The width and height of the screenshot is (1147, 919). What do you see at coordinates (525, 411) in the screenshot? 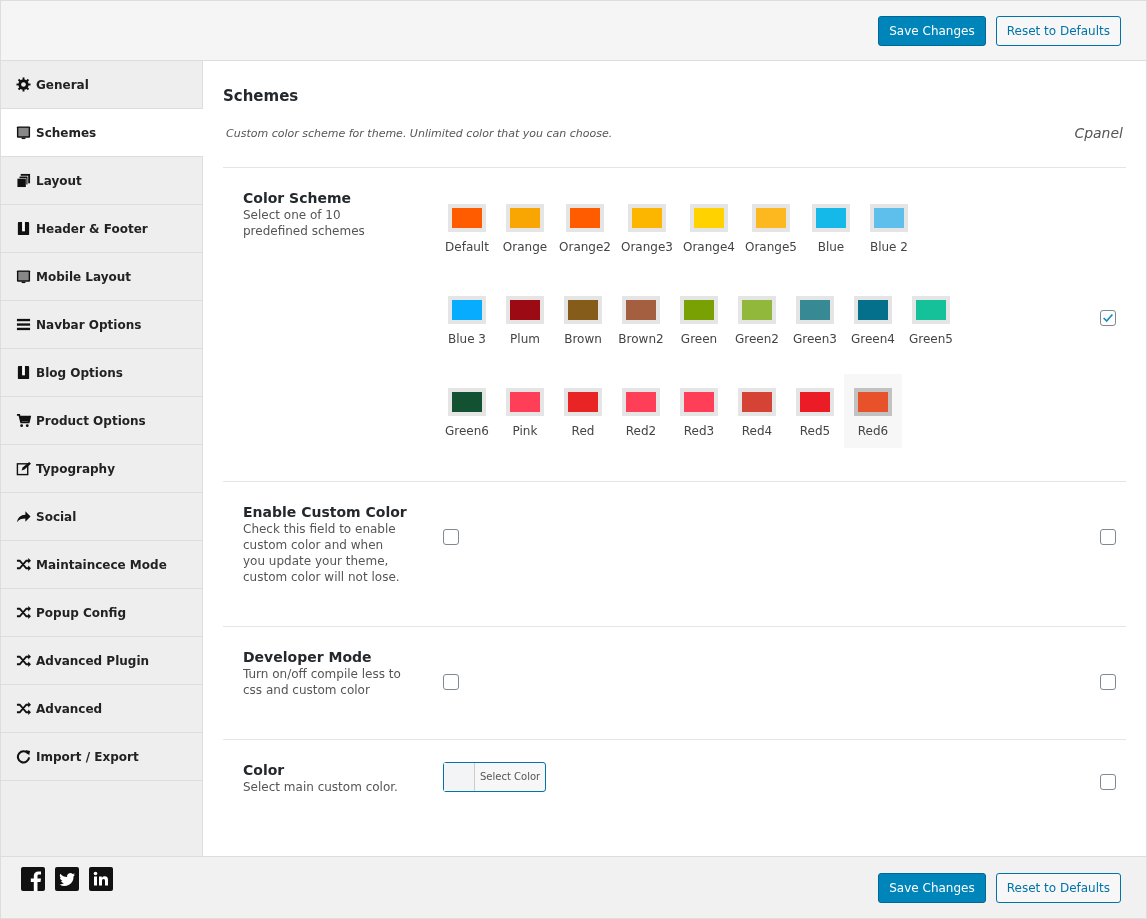
I see `color-option: Pink` at bounding box center [525, 411].